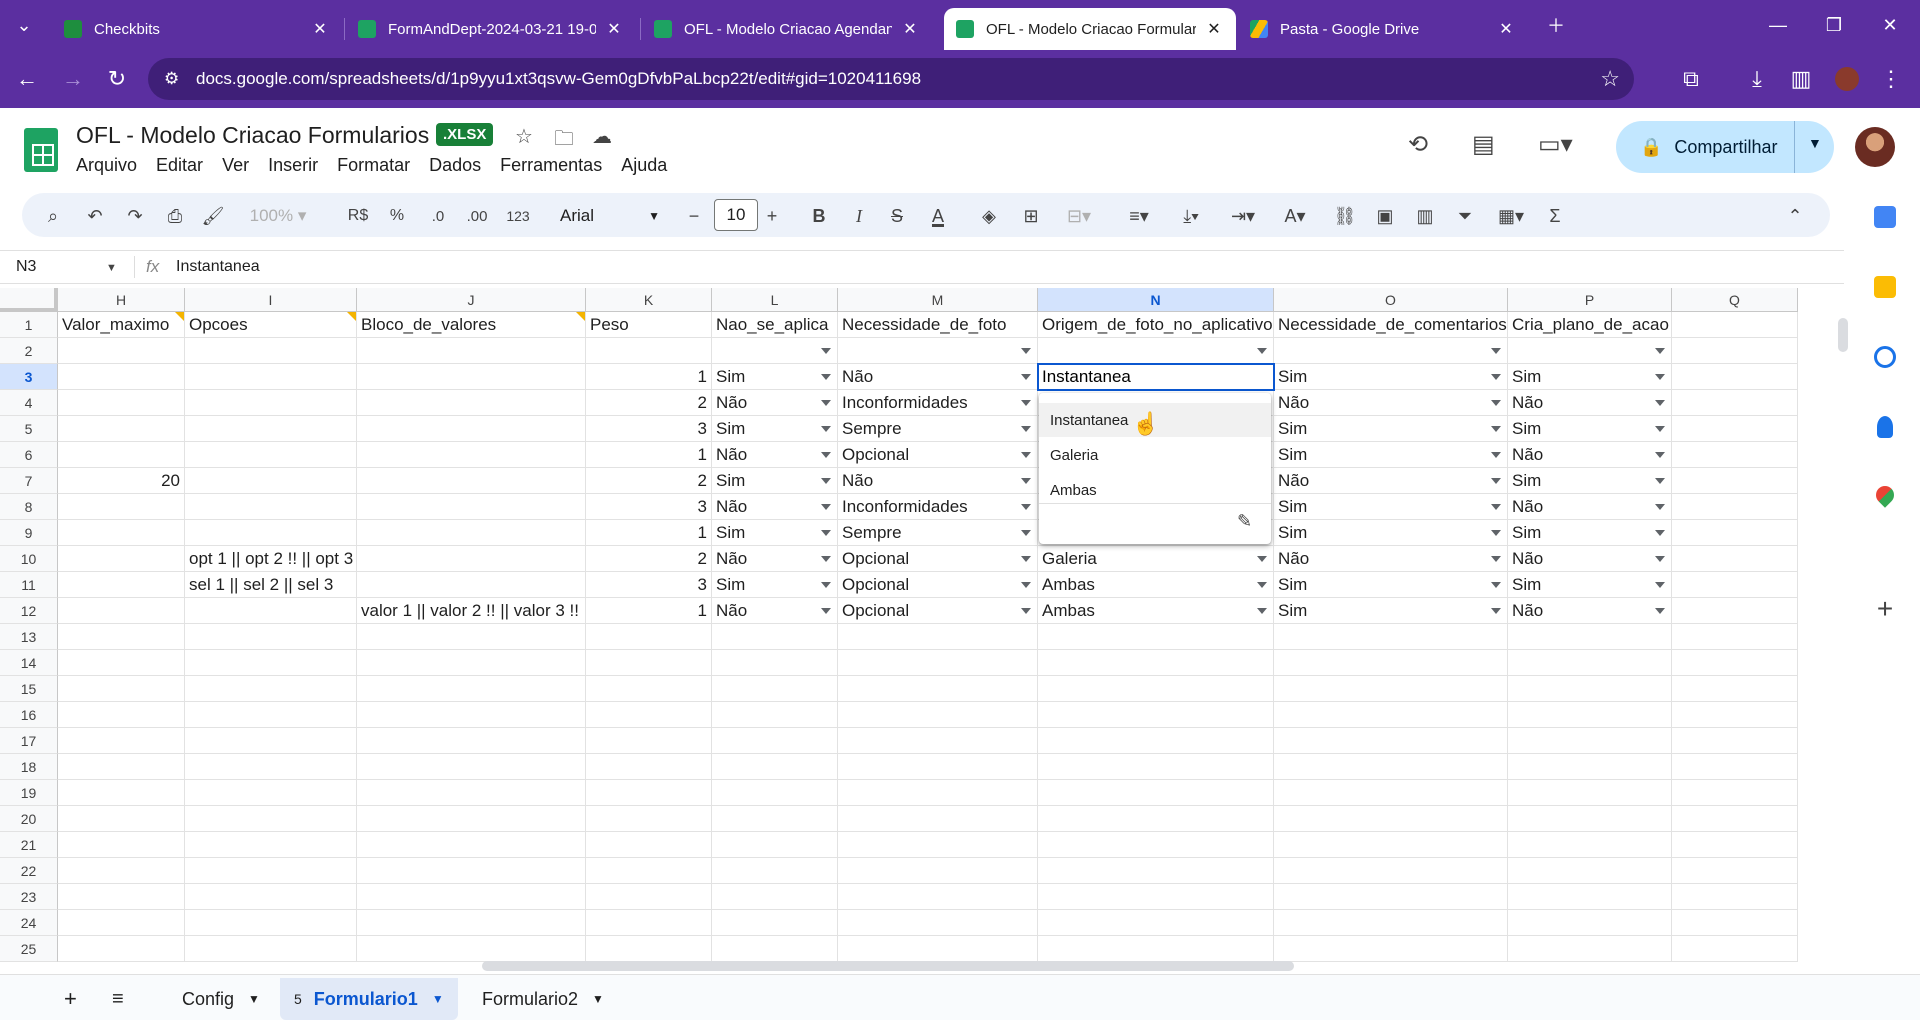 Image resolution: width=1920 pixels, height=1020 pixels. I want to click on cell-k25, so click(649, 949).